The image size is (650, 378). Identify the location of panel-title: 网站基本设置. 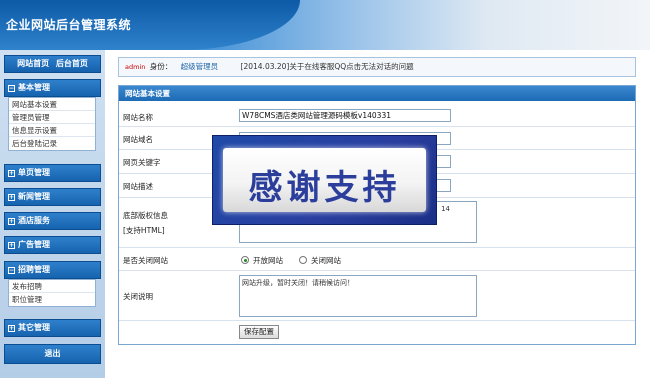
(377, 93).